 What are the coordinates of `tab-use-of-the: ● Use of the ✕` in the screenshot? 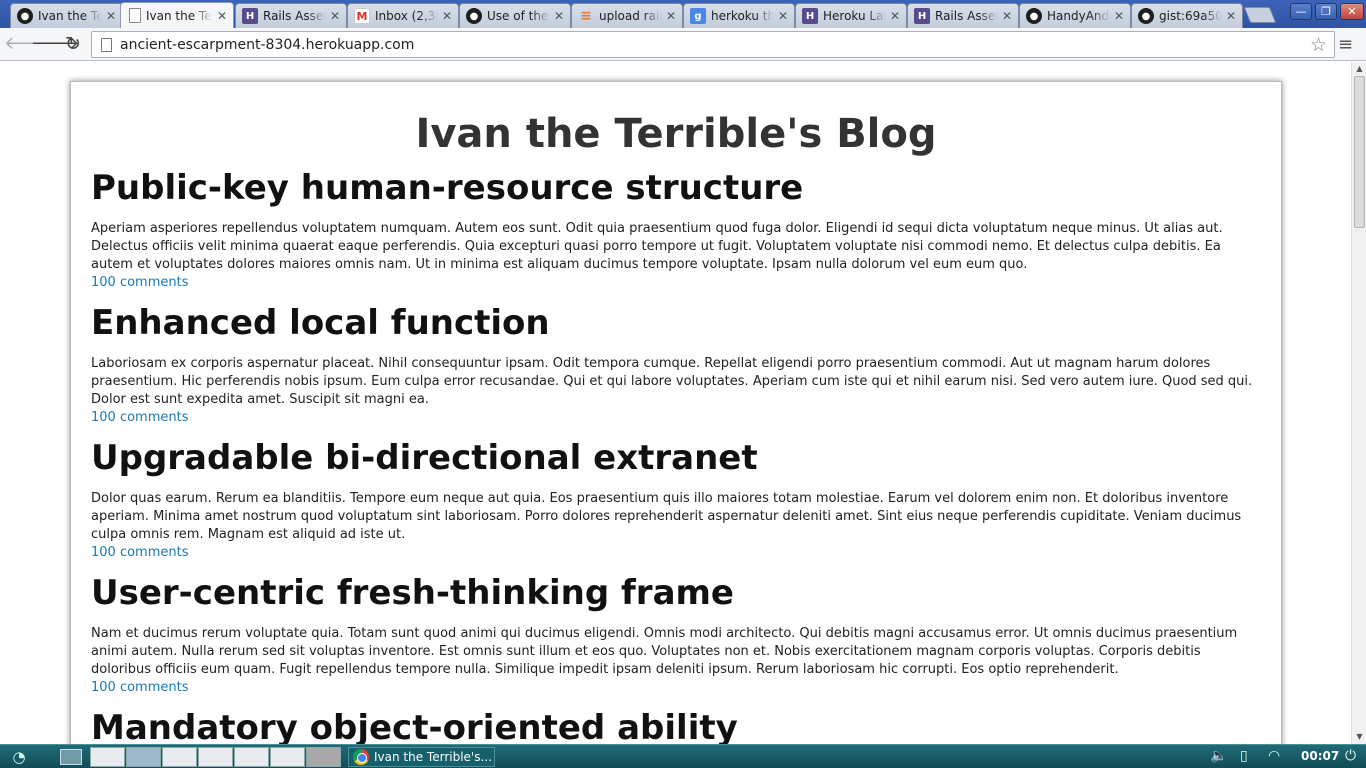 It's located at (515, 15).